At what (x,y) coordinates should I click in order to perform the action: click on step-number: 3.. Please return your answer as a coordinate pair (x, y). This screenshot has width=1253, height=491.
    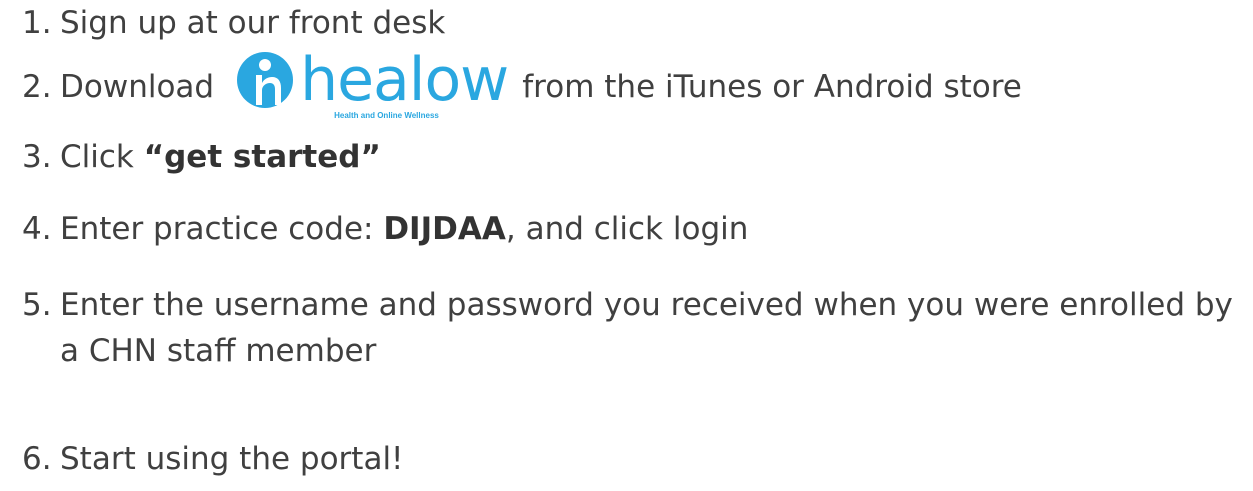
    Looking at the image, I should click on (37, 157).